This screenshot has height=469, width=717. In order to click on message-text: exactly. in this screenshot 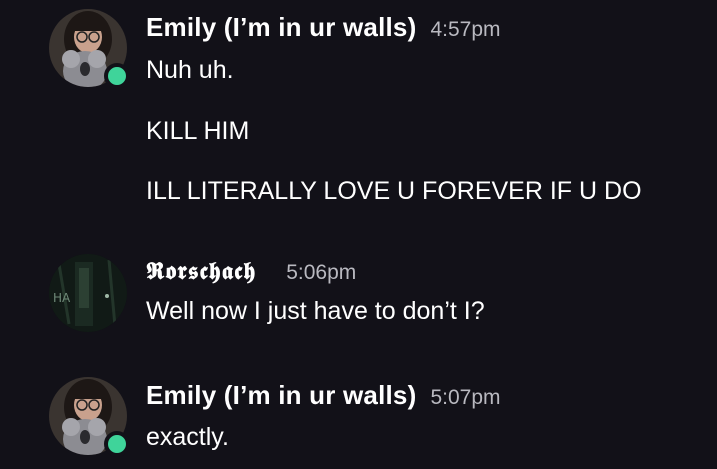, I will do `click(187, 437)`.